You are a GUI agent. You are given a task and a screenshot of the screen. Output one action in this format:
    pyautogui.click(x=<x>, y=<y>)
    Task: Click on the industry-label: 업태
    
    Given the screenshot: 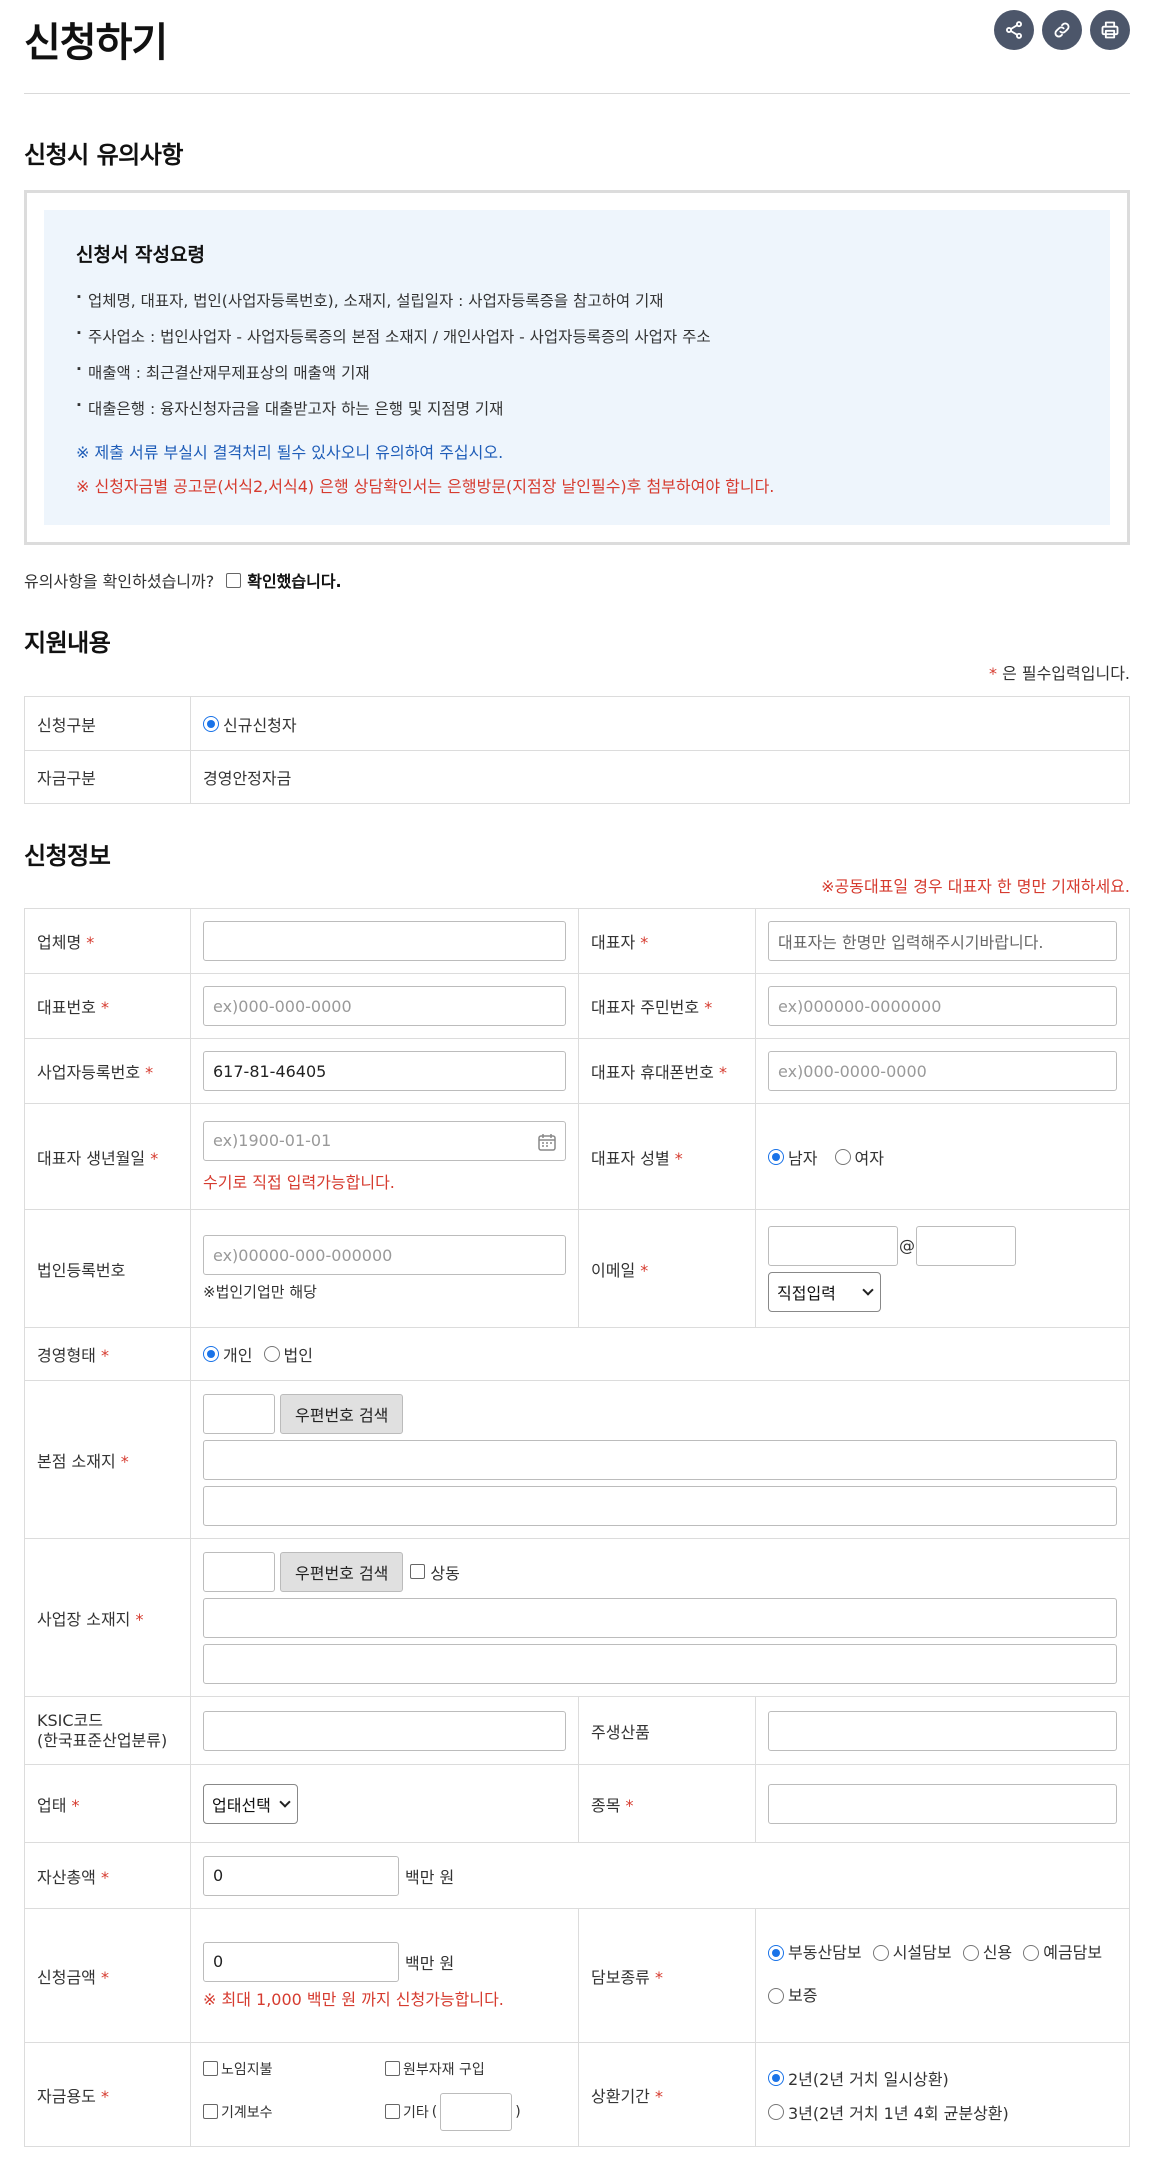 What is the action you would take?
    pyautogui.click(x=52, y=1805)
    